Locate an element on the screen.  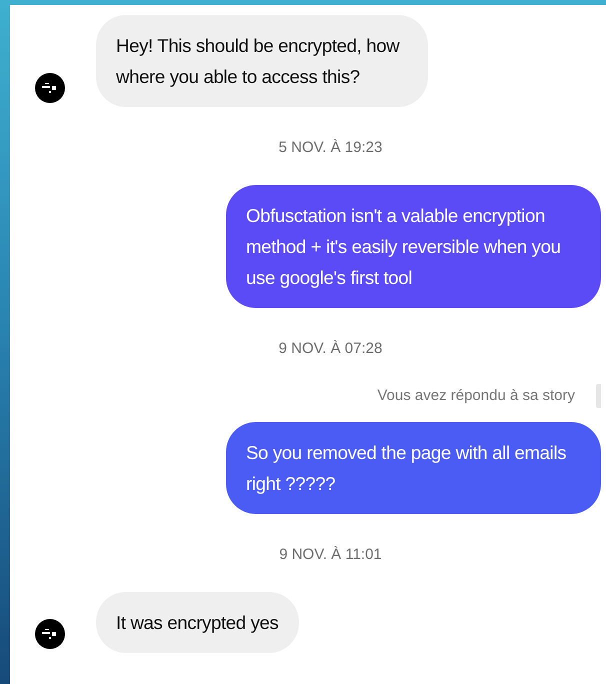
message-bubble: Obfusctation isn't a valable encryption method + it's easily reversible when you use google's first tool is located at coordinates (413, 246).